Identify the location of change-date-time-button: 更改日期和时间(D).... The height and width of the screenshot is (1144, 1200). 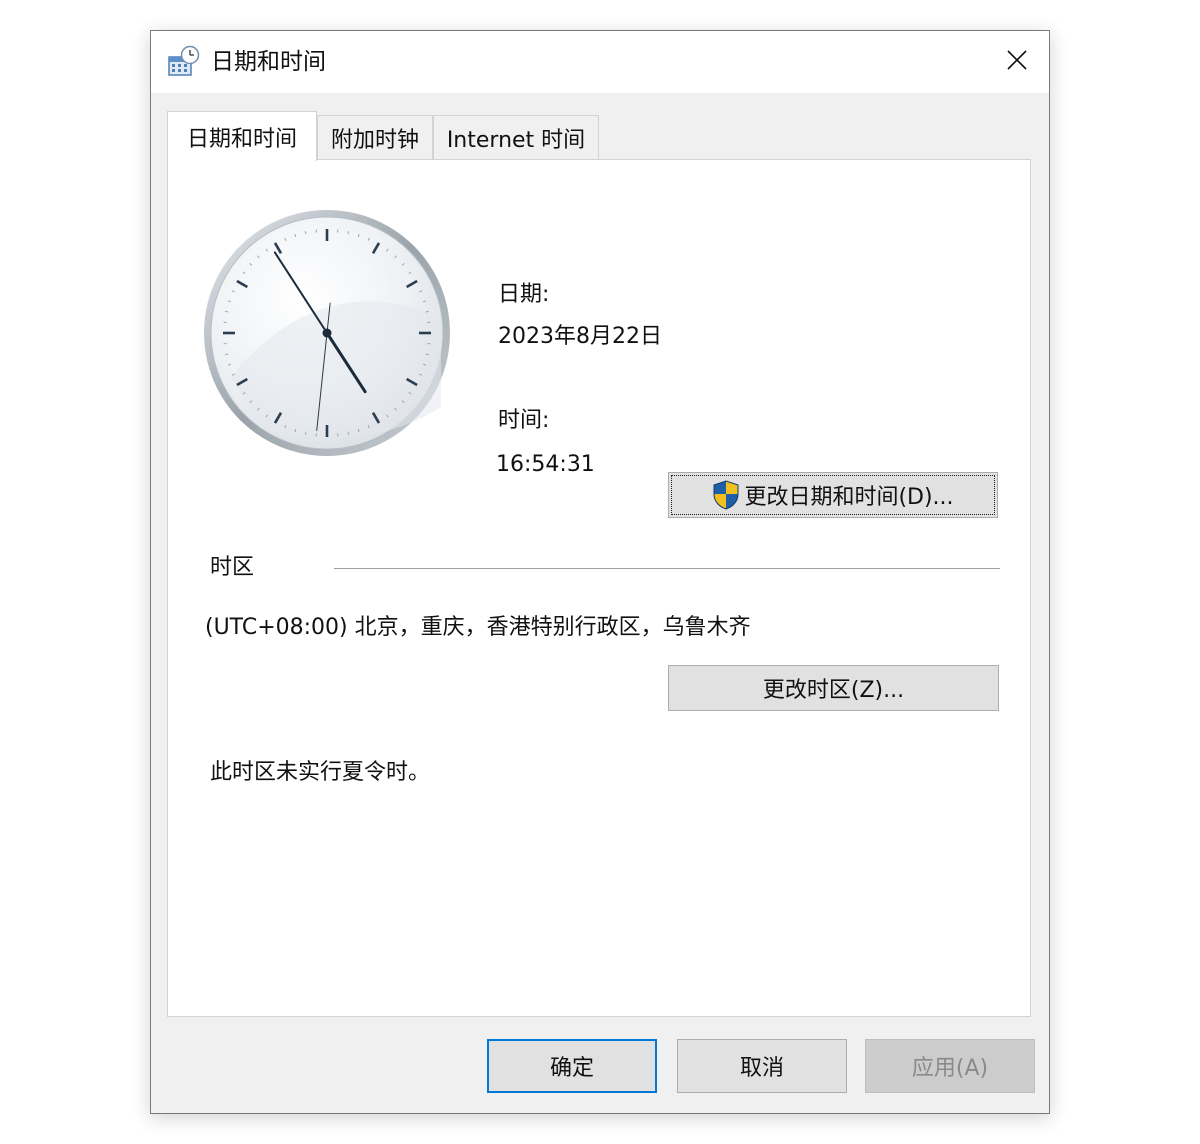
(833, 495).